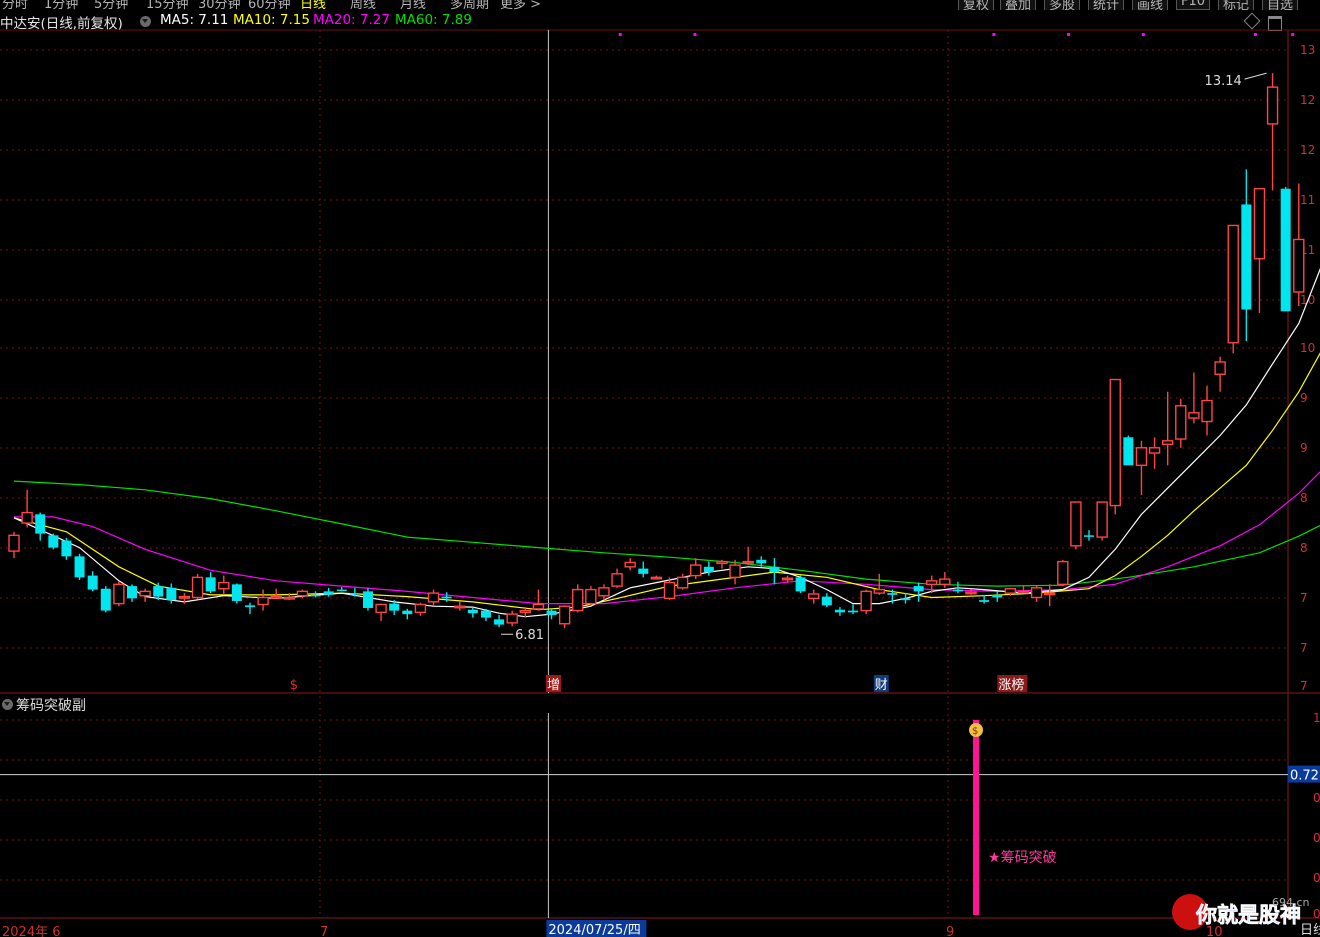 The image size is (1320, 937). I want to click on high-arrow, so click(1255, 76).